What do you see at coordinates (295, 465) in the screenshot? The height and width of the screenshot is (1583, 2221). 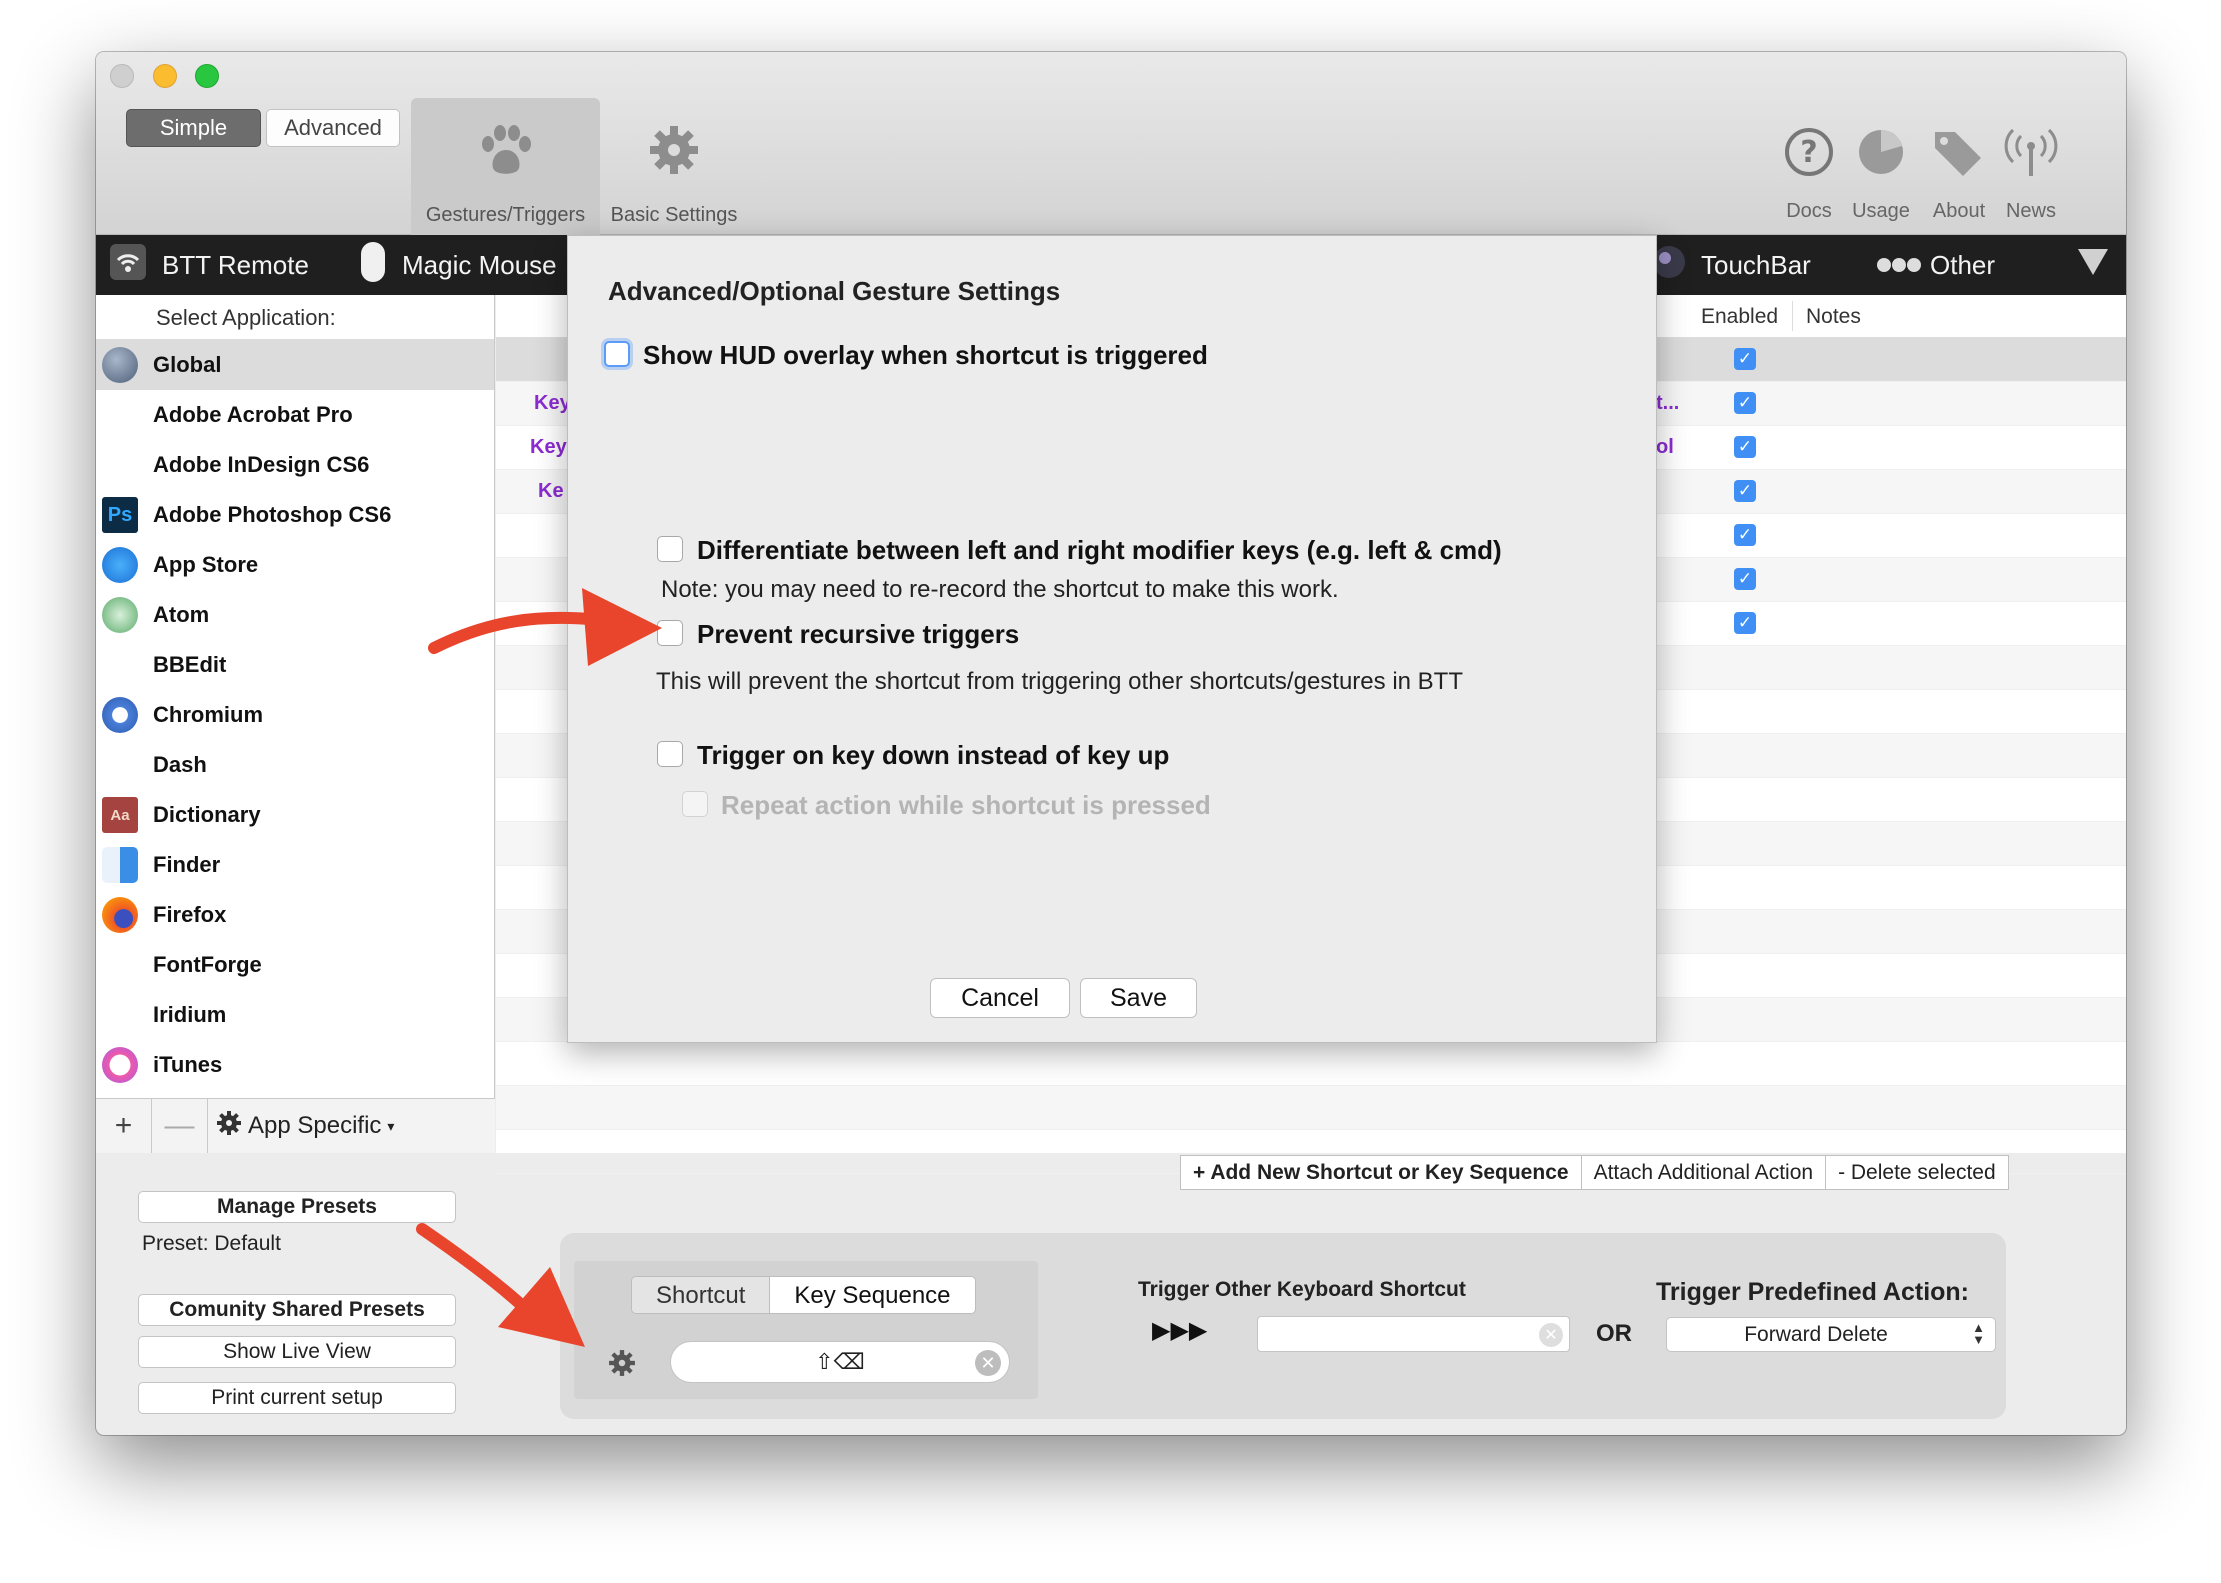 I see `app-item-indesign: Adobe InDesign CS6` at bounding box center [295, 465].